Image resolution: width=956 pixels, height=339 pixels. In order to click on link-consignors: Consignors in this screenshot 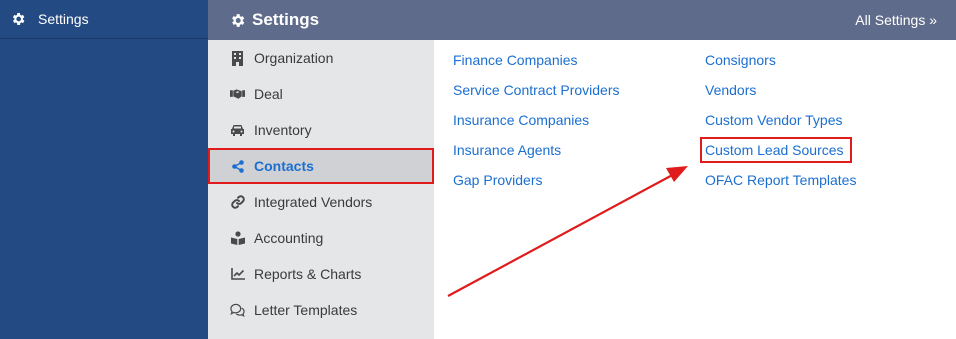, I will do `click(780, 66)`.